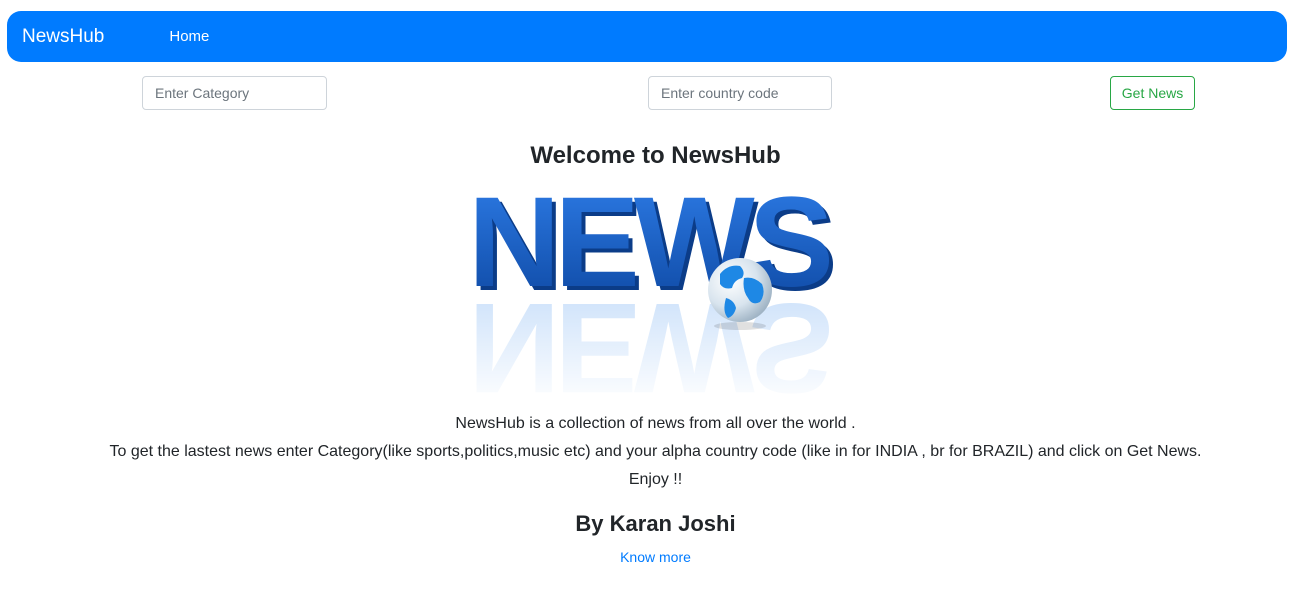 This screenshot has height=603, width=1311. What do you see at coordinates (647, 36) in the screenshot?
I see `navbar: NewsHub Home` at bounding box center [647, 36].